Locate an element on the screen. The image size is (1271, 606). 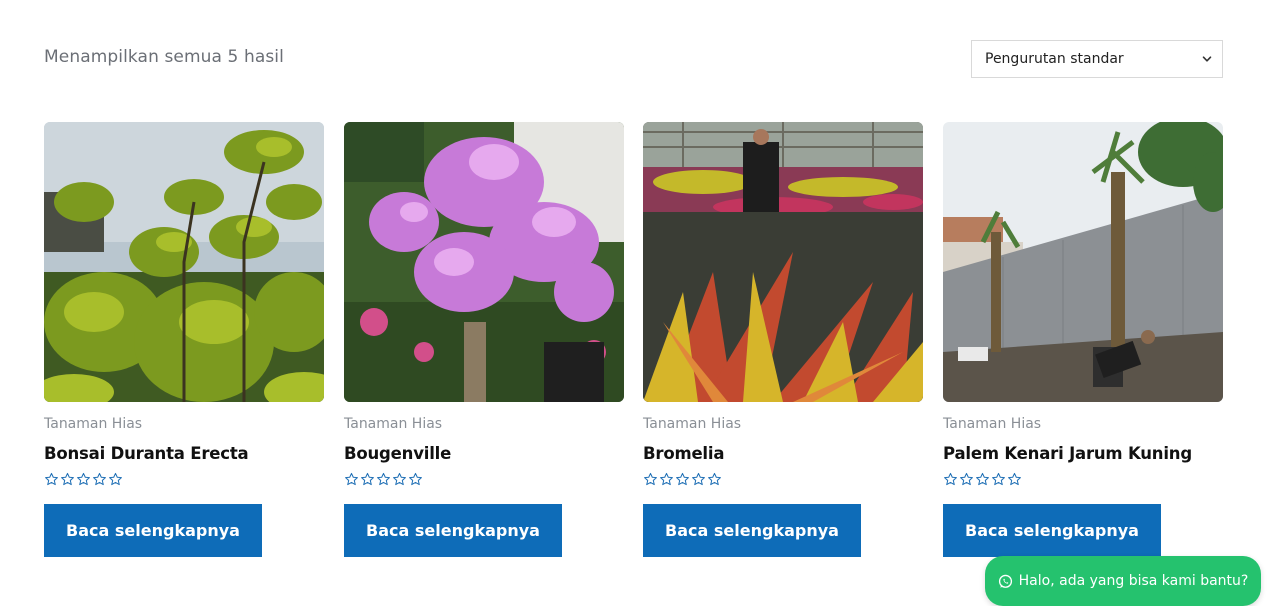
sort-dropdown-label: Pengurutan standar is located at coordinates (1054, 59).